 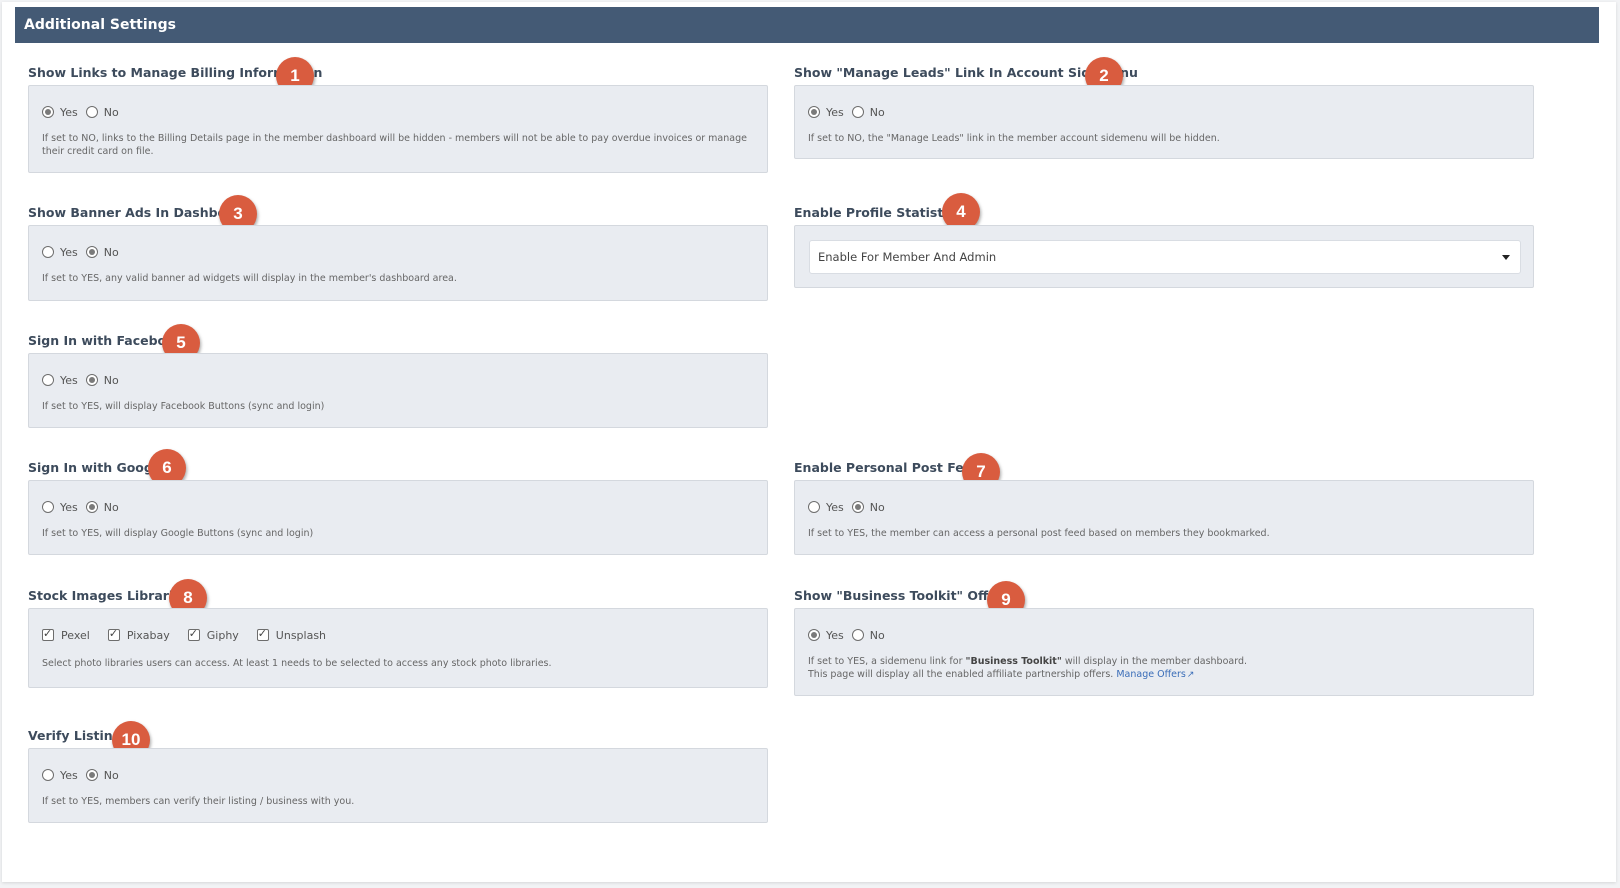 I want to click on help-text-prefix: If set to YES, a sidemenu link for, so click(x=887, y=661).